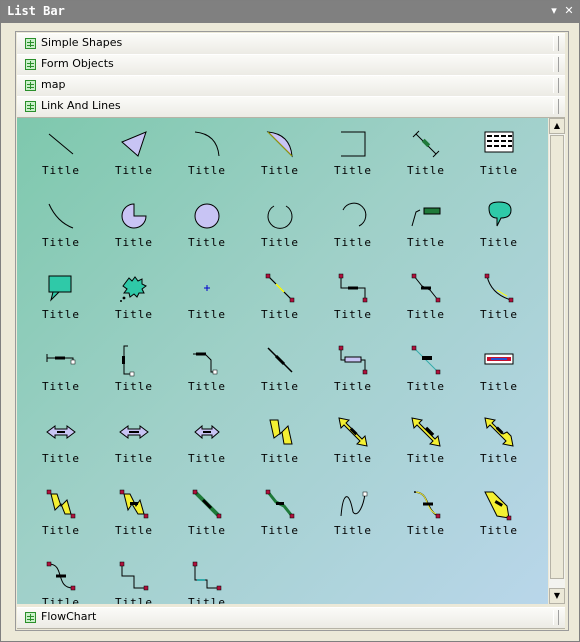 The height and width of the screenshot is (642, 580). What do you see at coordinates (61, 504) in the screenshot?
I see `lightning-link-icon` at bounding box center [61, 504].